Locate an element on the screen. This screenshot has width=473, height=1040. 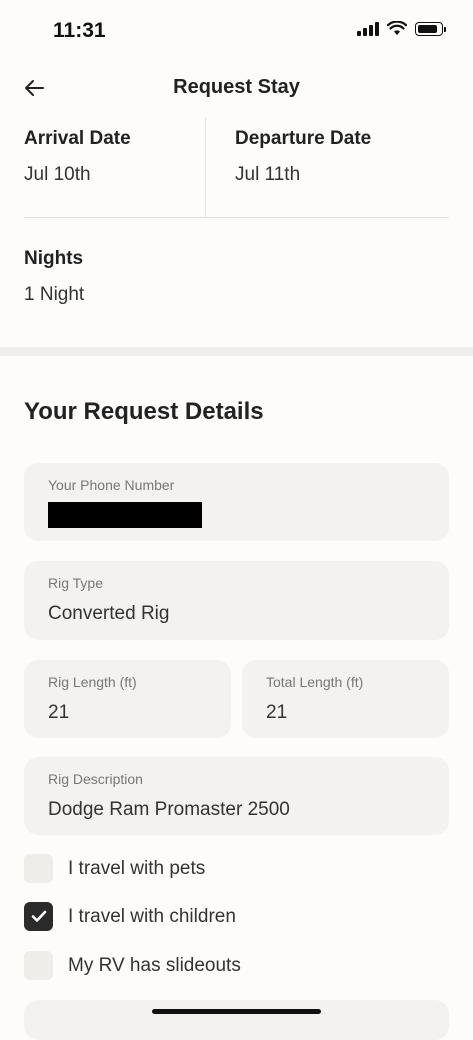
rig-length-label: Rig Length (ft) is located at coordinates (92, 682).